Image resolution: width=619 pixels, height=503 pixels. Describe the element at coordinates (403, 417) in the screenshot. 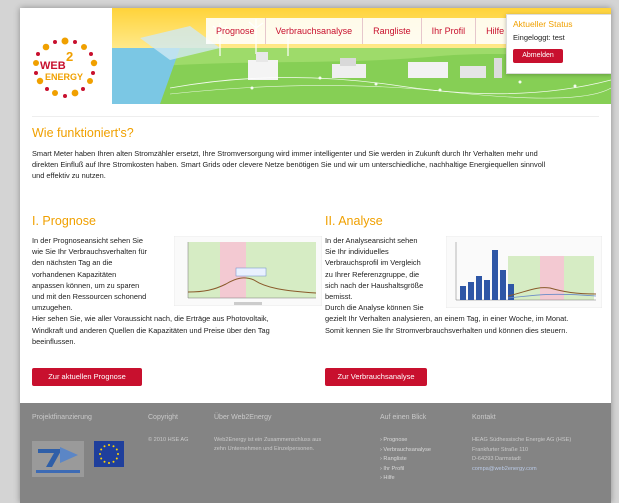

I see `footer-heading-overview: Auf einen Blick` at that location.